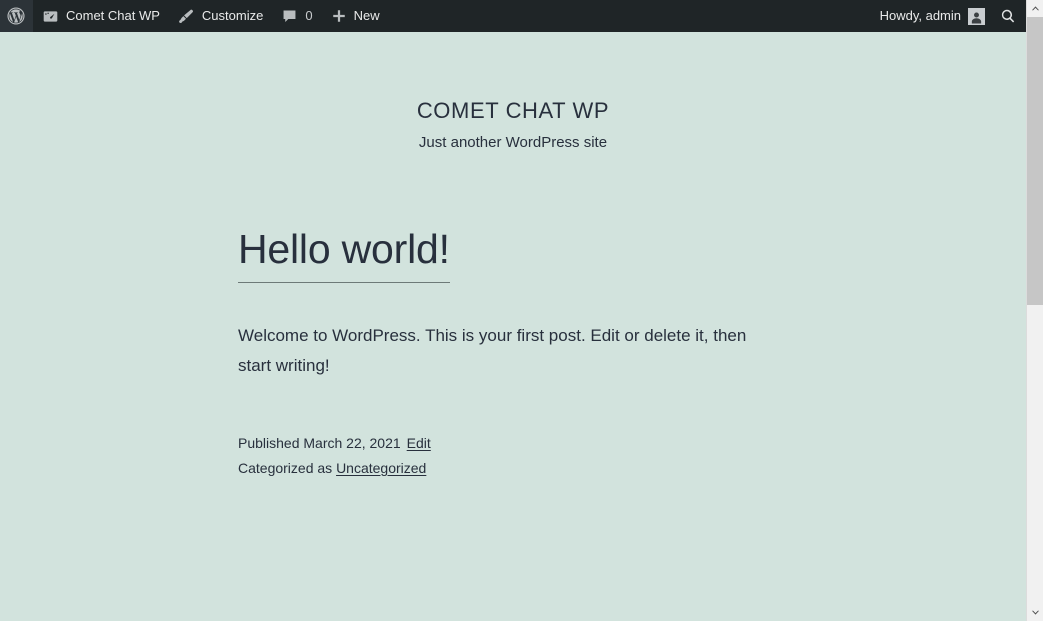 This screenshot has height=621, width=1043. I want to click on admin-bar-new-label: New, so click(366, 15).